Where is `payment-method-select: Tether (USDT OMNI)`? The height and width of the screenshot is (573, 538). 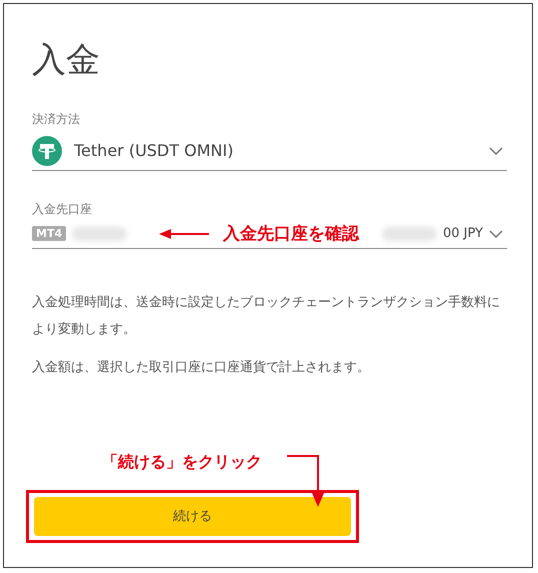
payment-method-select: Tether (USDT OMNI) is located at coordinates (269, 151).